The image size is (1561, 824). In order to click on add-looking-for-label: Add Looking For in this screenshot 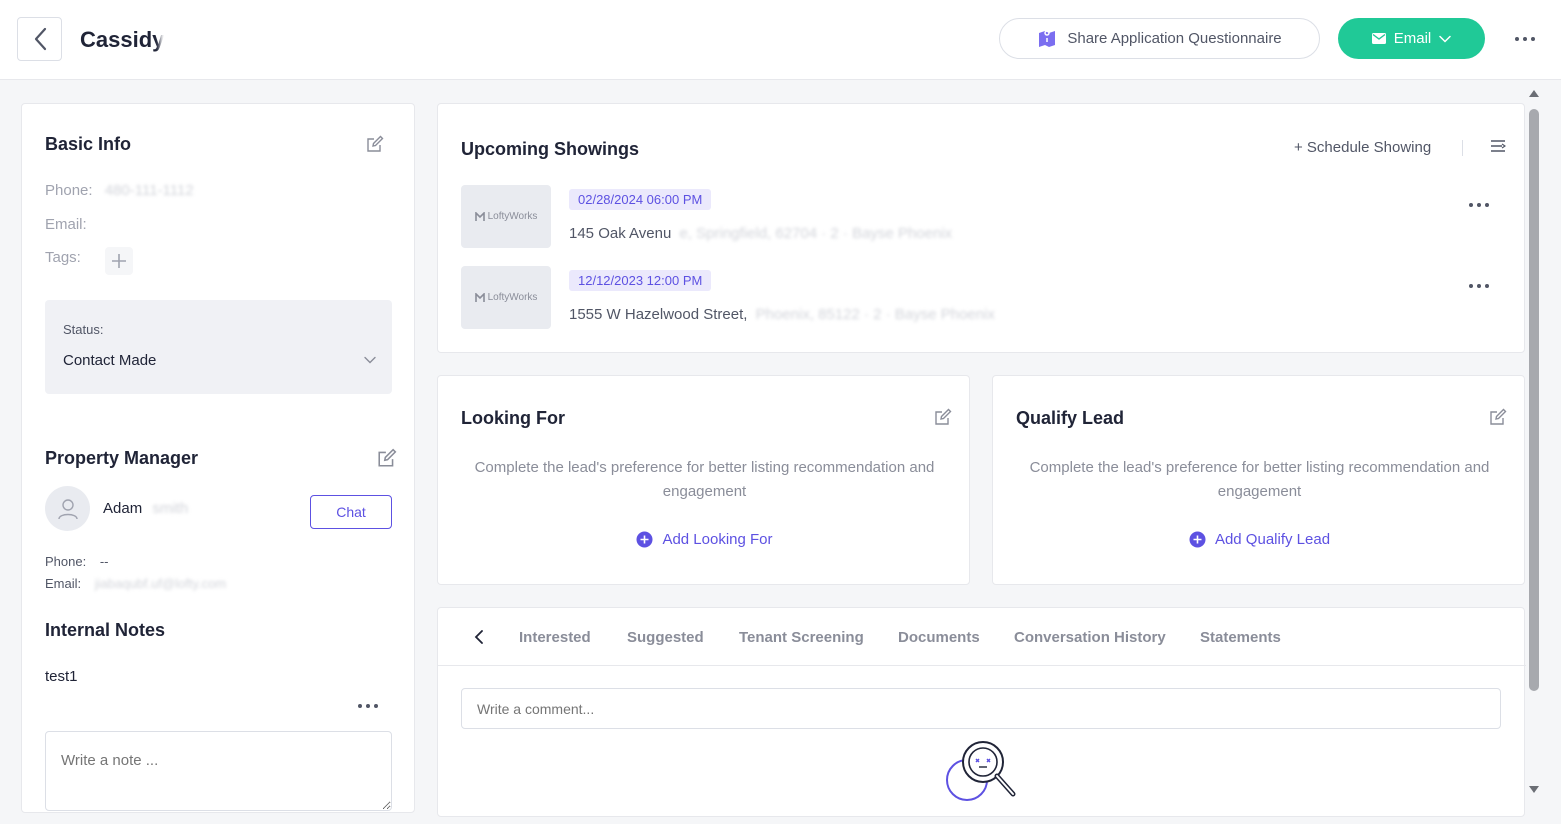, I will do `click(717, 539)`.